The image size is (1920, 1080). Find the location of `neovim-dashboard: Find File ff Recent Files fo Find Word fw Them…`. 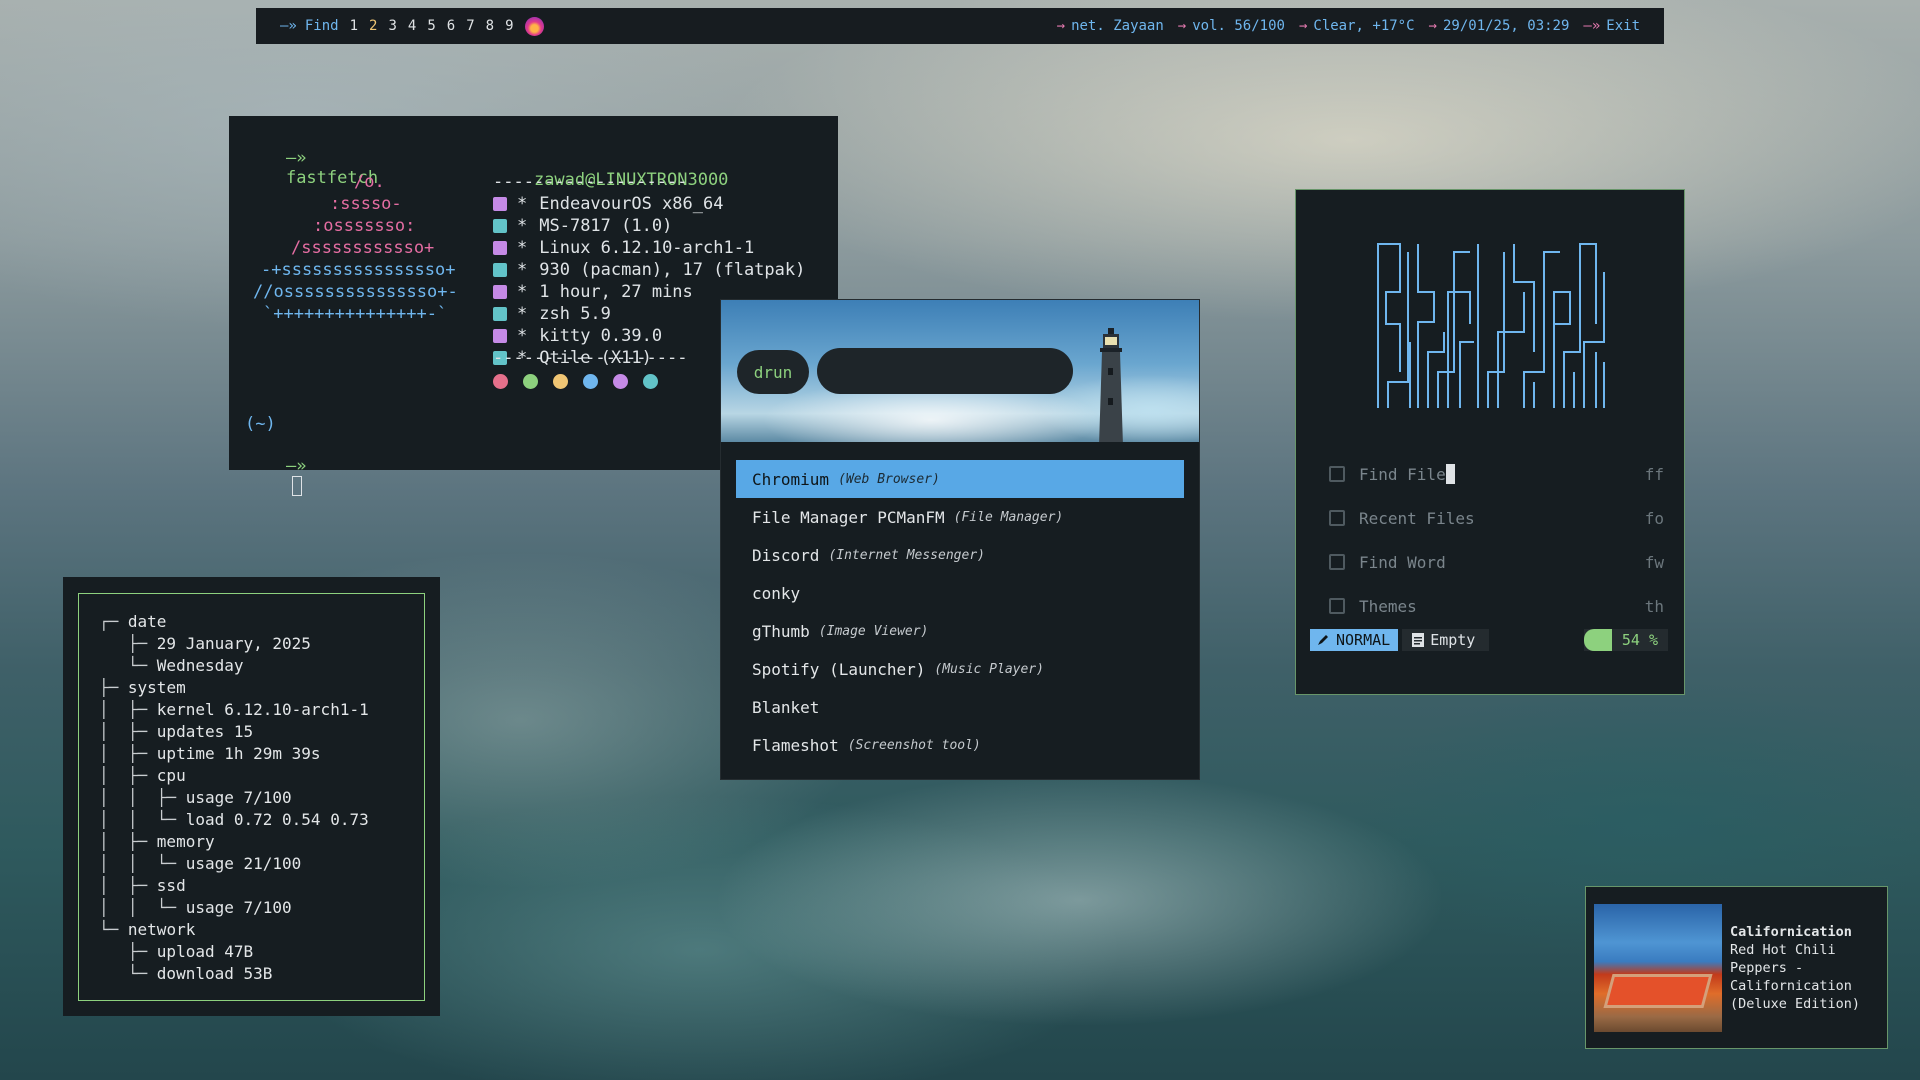

neovim-dashboard: Find File ff Recent Files fo Find Word fw Them… is located at coordinates (1490, 442).